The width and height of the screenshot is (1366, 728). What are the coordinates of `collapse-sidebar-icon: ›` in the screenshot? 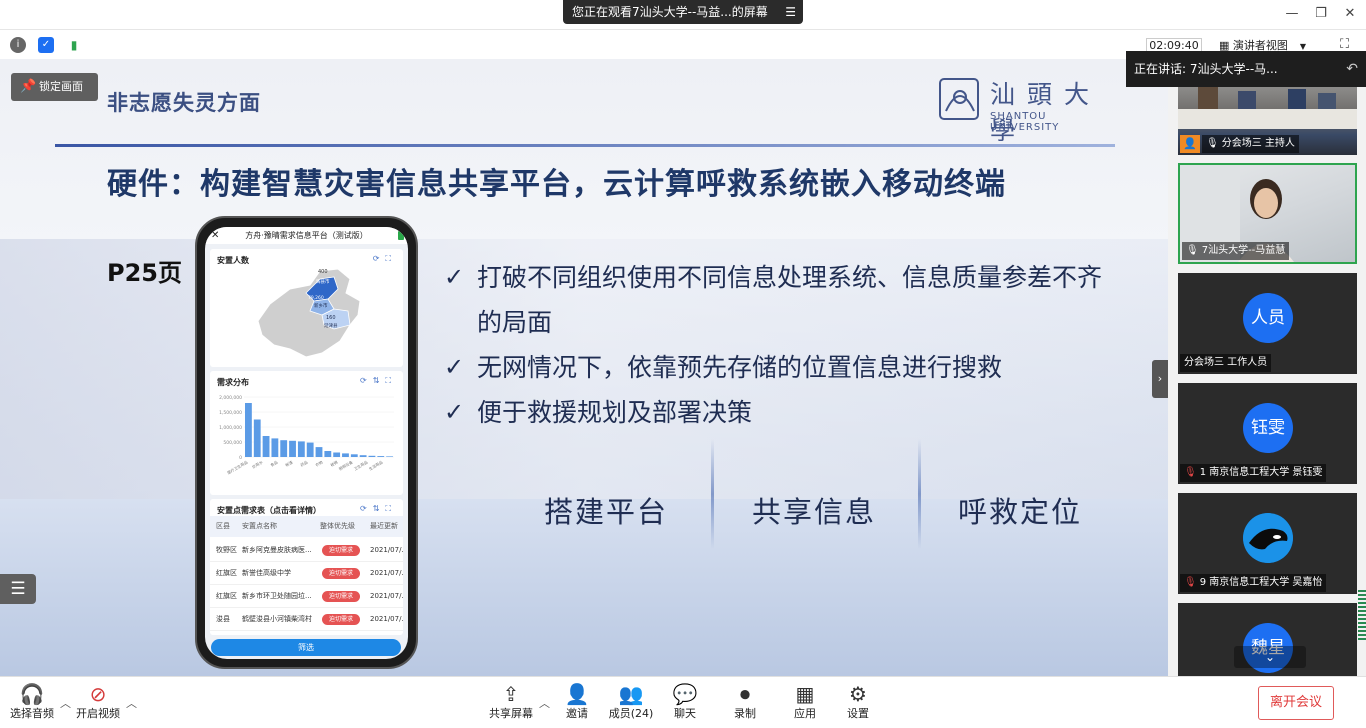 It's located at (1160, 379).